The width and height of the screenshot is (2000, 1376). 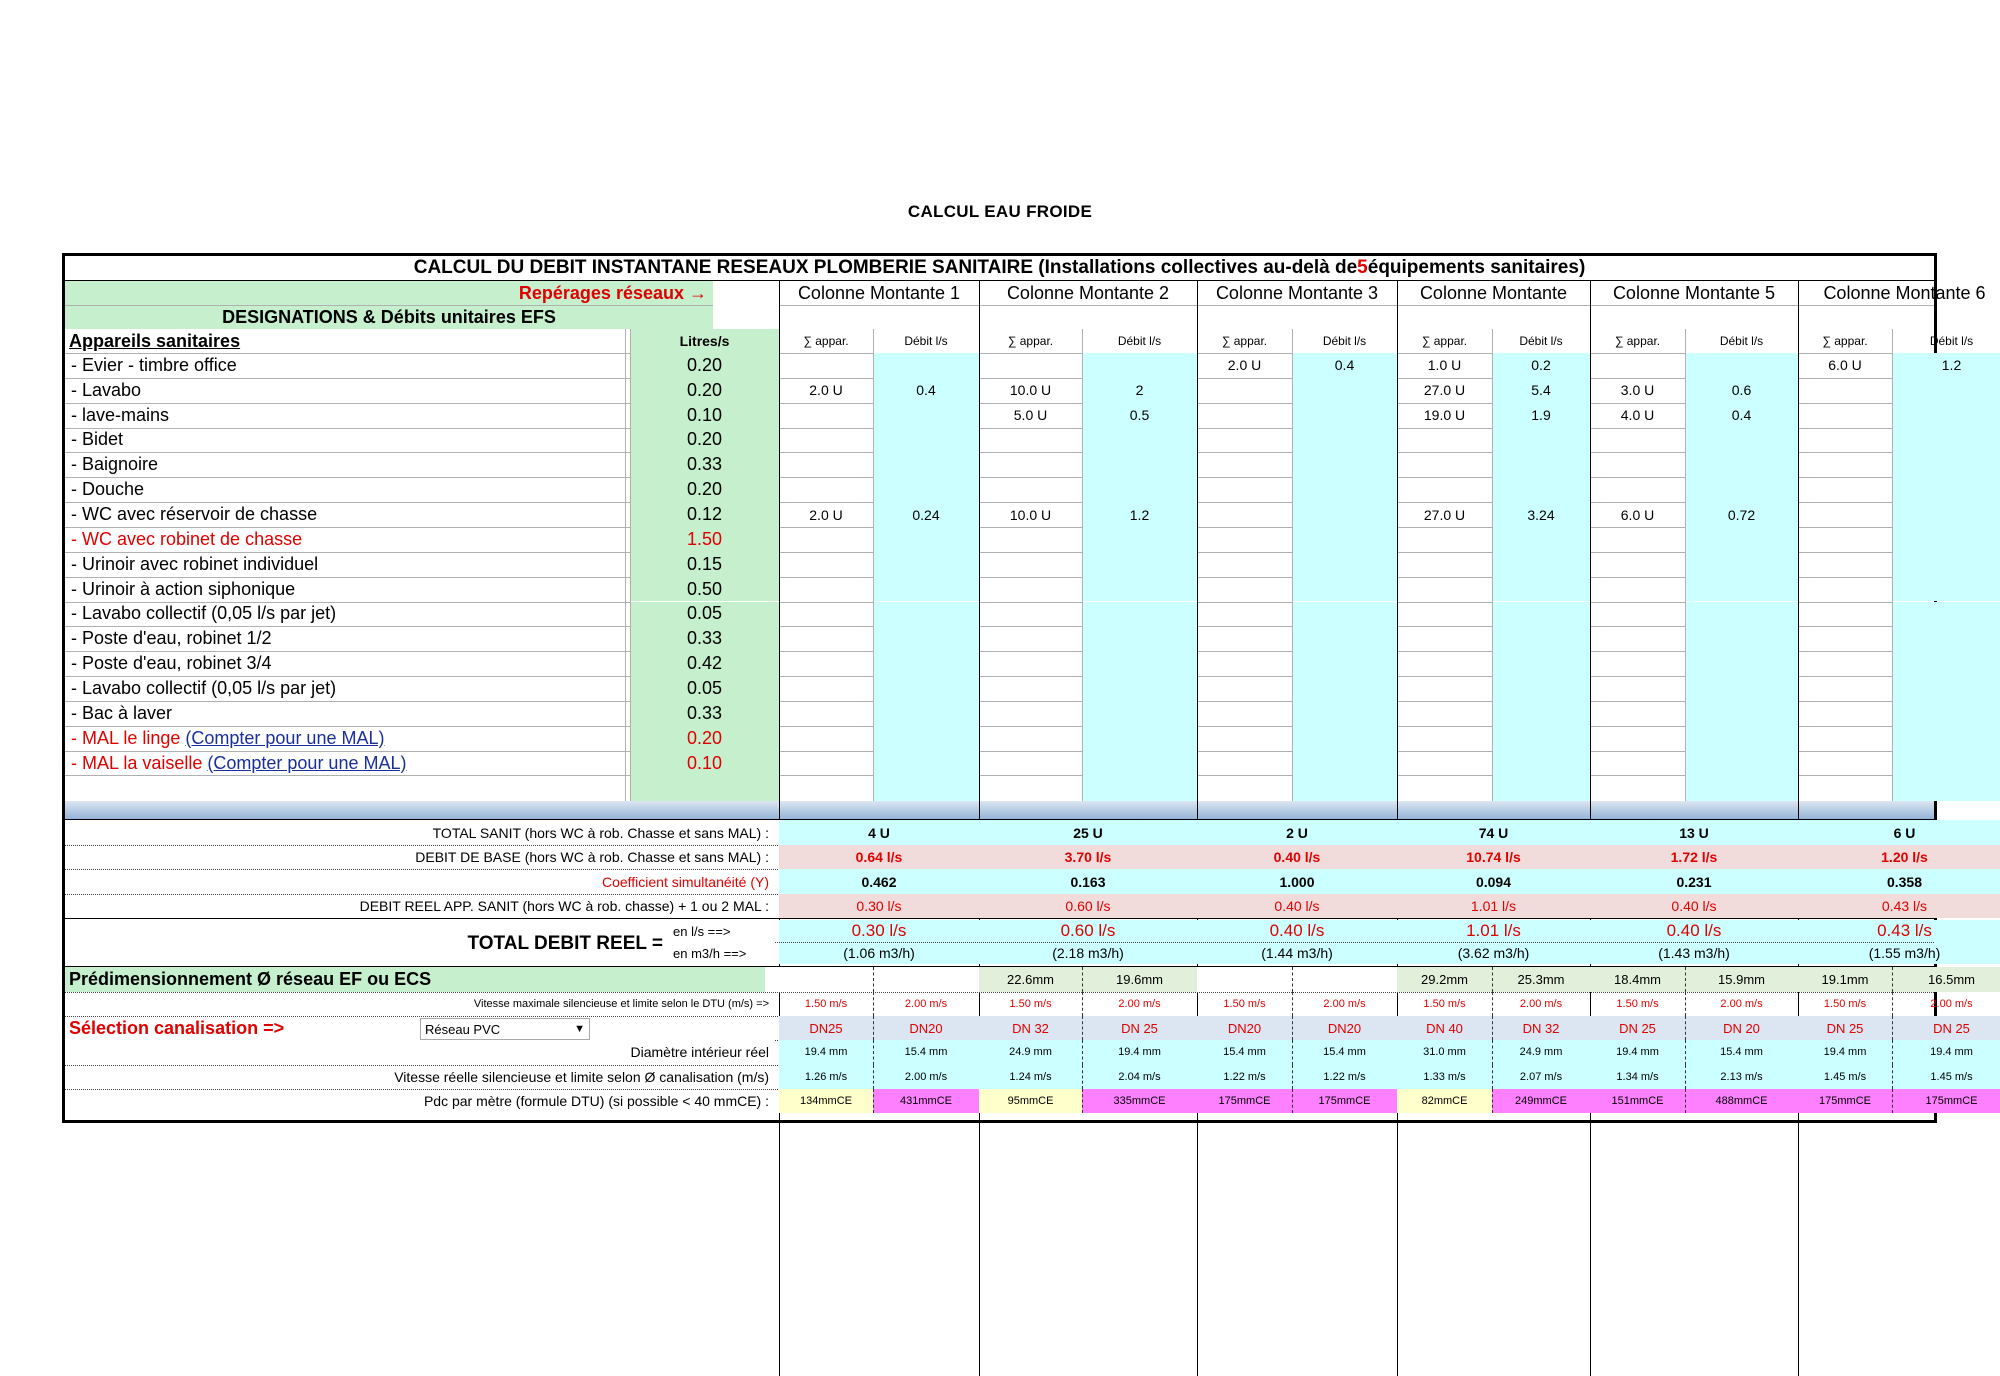 I want to click on fixture-debit-cell: 1.9, so click(x=1541, y=415).